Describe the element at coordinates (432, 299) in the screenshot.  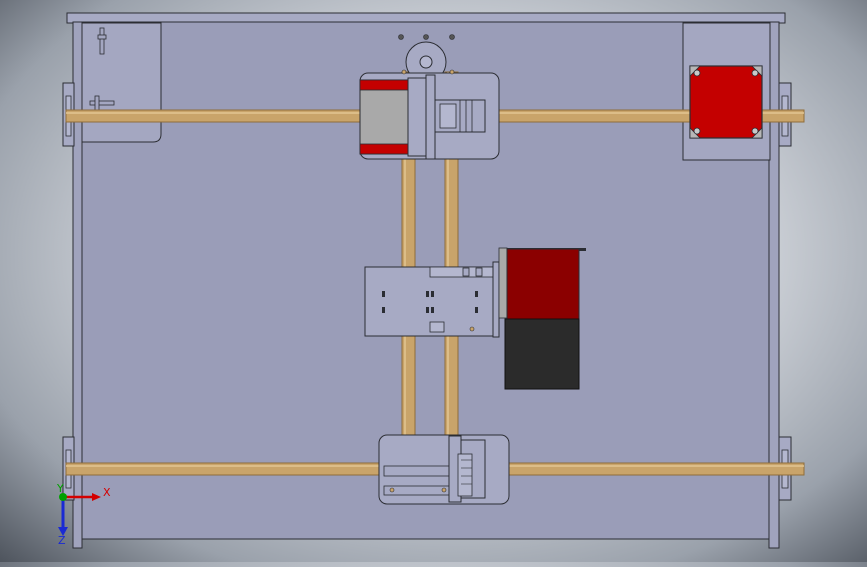
I see `print-head-carriage` at that location.